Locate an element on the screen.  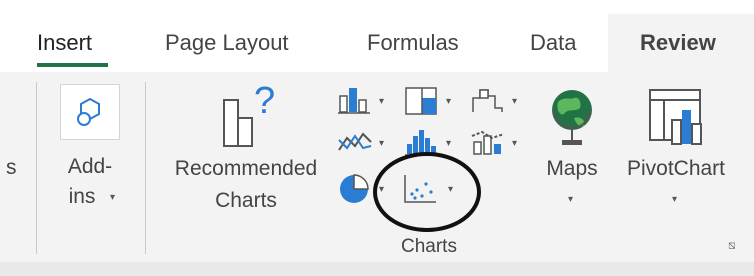
recommended-charts-question-glyph: ? is located at coordinates (265, 101).